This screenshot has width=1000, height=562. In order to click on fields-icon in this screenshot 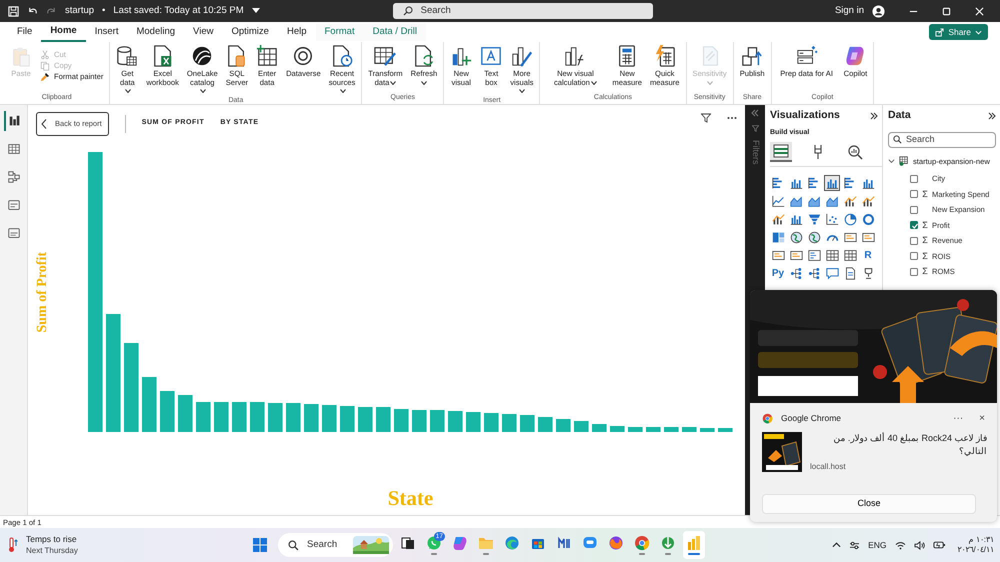, I will do `click(781, 151)`.